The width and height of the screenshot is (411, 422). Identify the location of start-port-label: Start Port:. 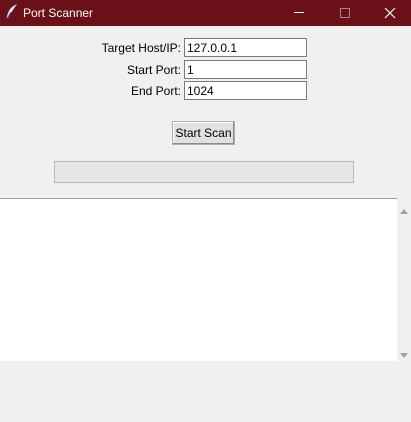
(153, 70).